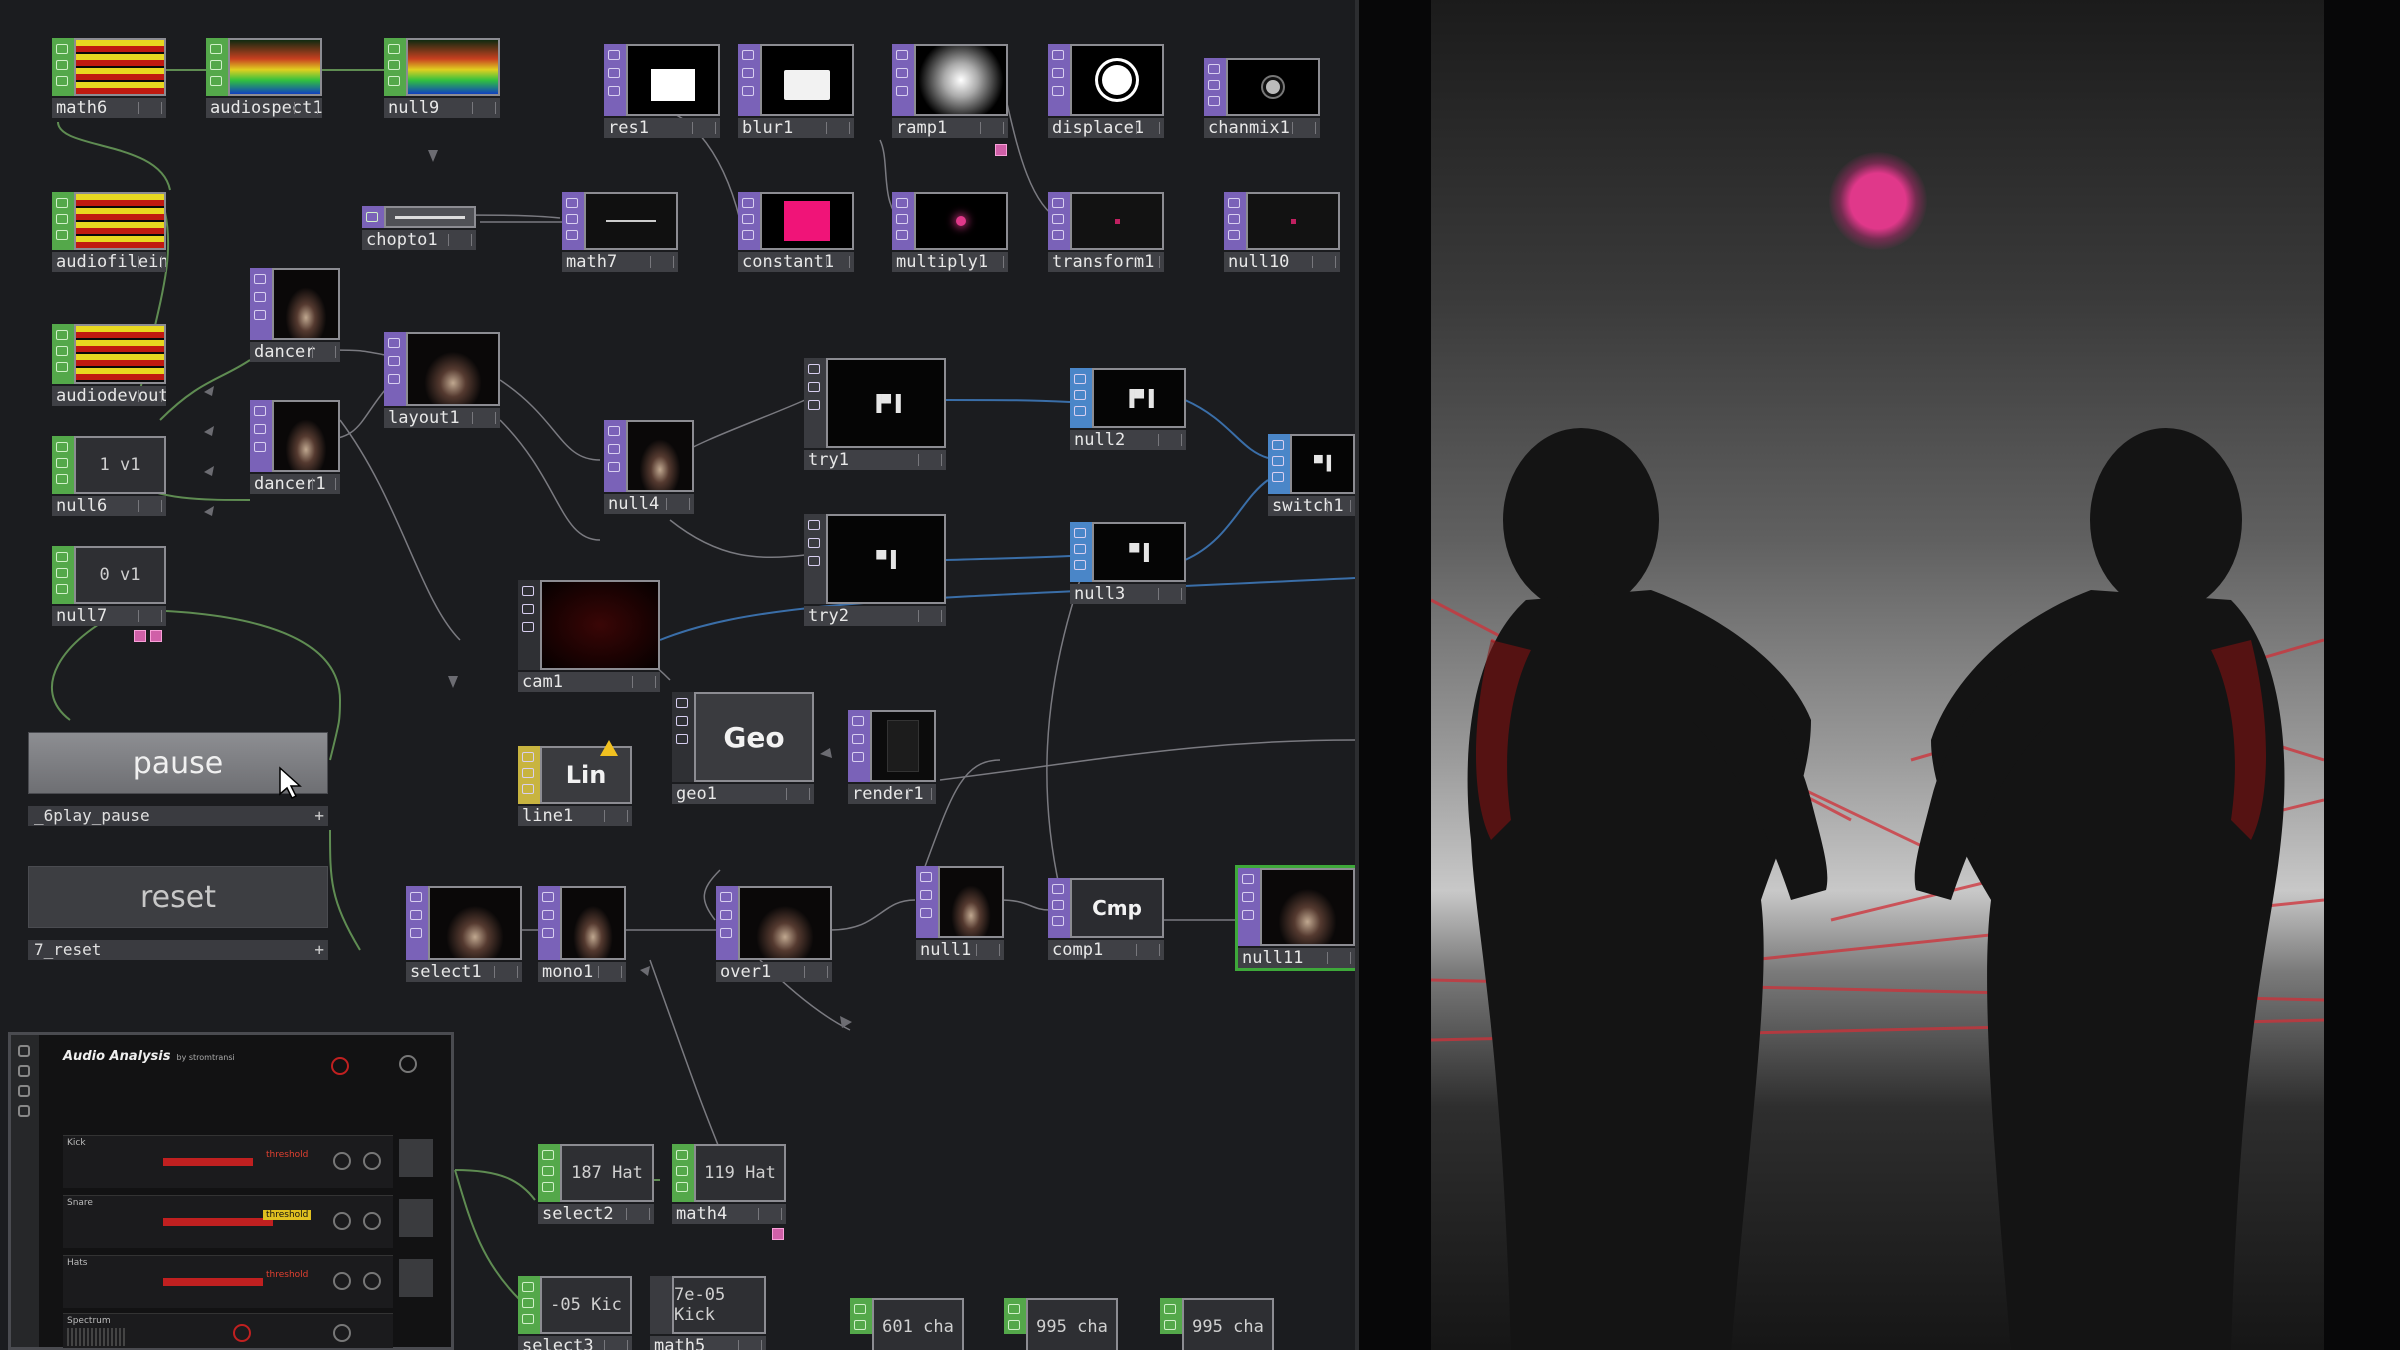 The height and width of the screenshot is (1350, 2400). I want to click on node-label: comp1, so click(1106, 950).